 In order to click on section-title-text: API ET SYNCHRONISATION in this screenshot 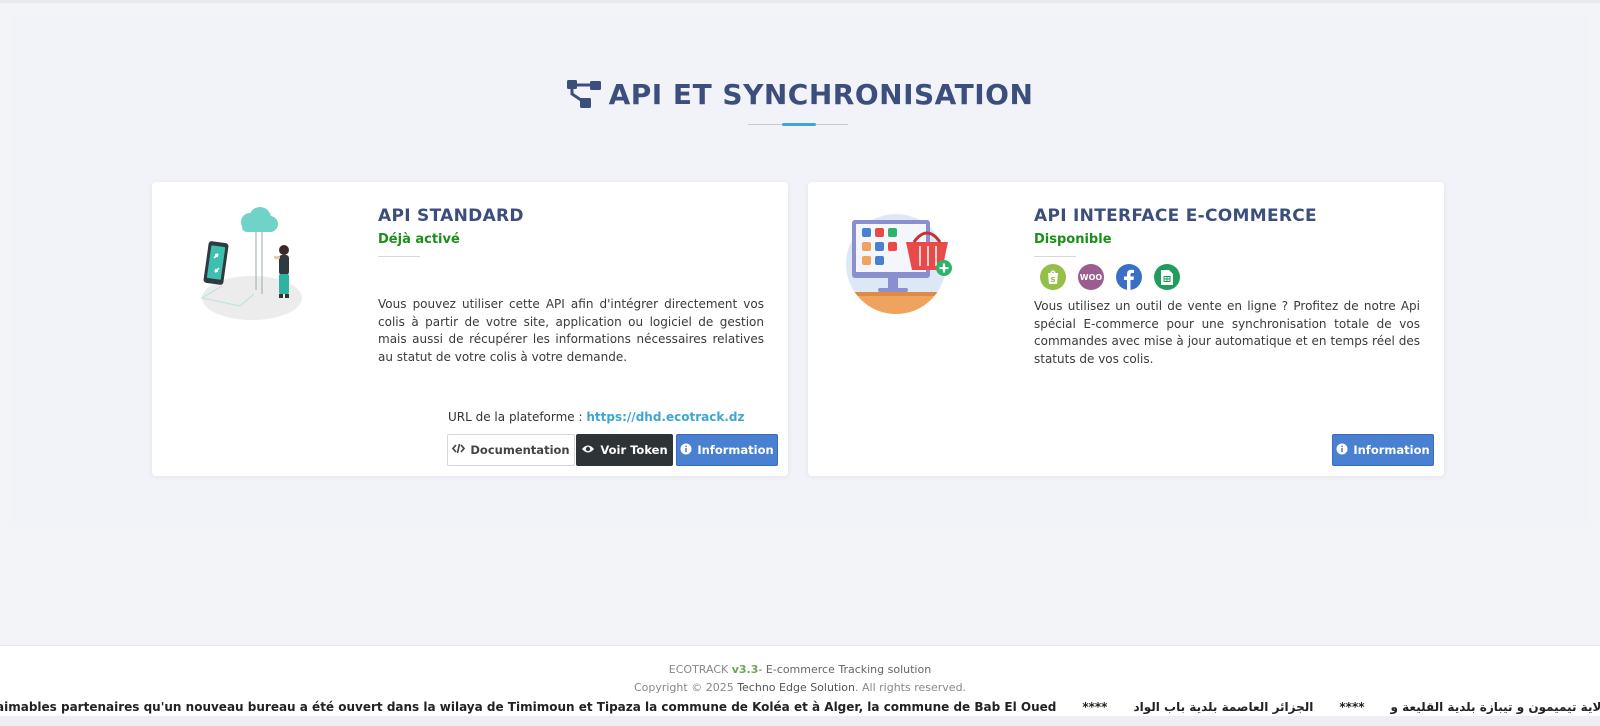, I will do `click(821, 94)`.